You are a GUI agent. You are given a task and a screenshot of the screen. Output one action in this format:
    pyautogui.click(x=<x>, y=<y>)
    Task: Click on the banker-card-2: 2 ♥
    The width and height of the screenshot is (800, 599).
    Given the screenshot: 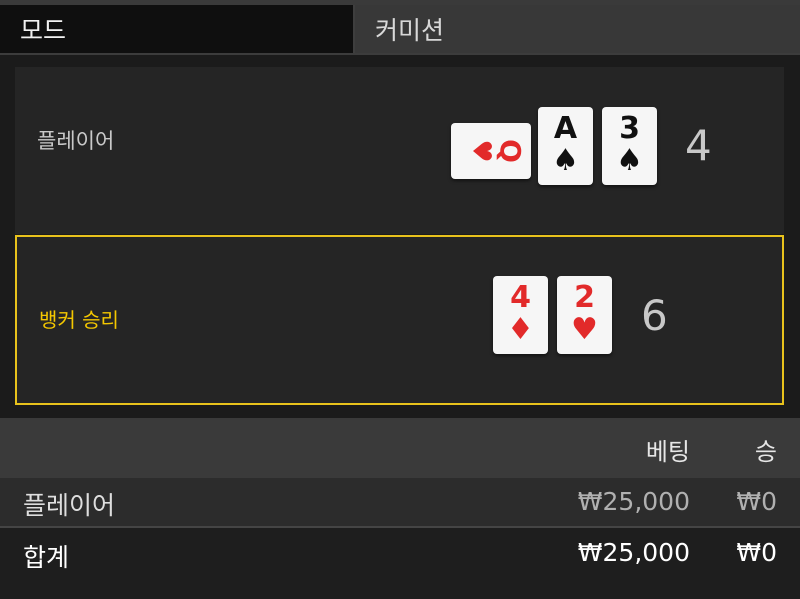 What is the action you would take?
    pyautogui.click(x=584, y=315)
    